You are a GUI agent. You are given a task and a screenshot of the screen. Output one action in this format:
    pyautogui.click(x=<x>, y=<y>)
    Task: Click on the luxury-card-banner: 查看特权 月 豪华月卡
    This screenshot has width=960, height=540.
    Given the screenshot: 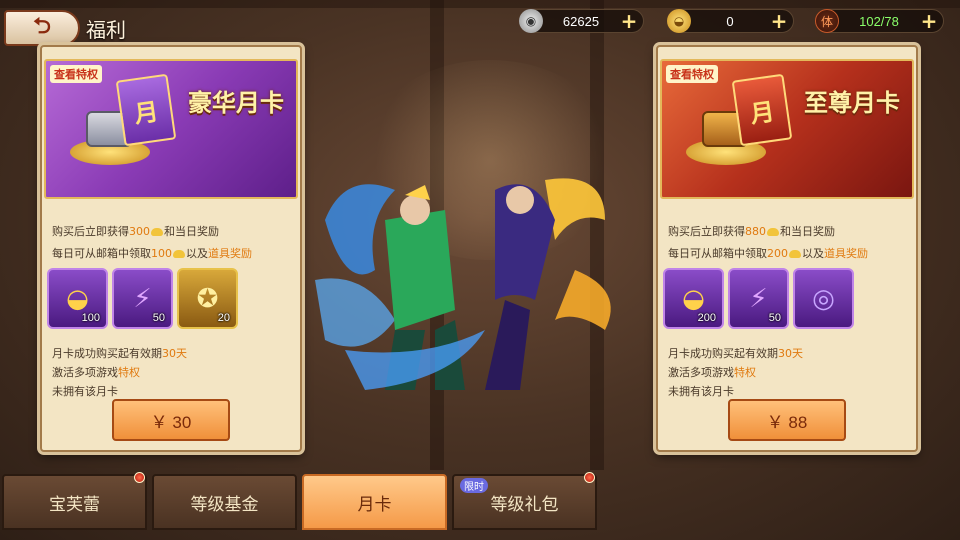 What is the action you would take?
    pyautogui.click(x=171, y=129)
    